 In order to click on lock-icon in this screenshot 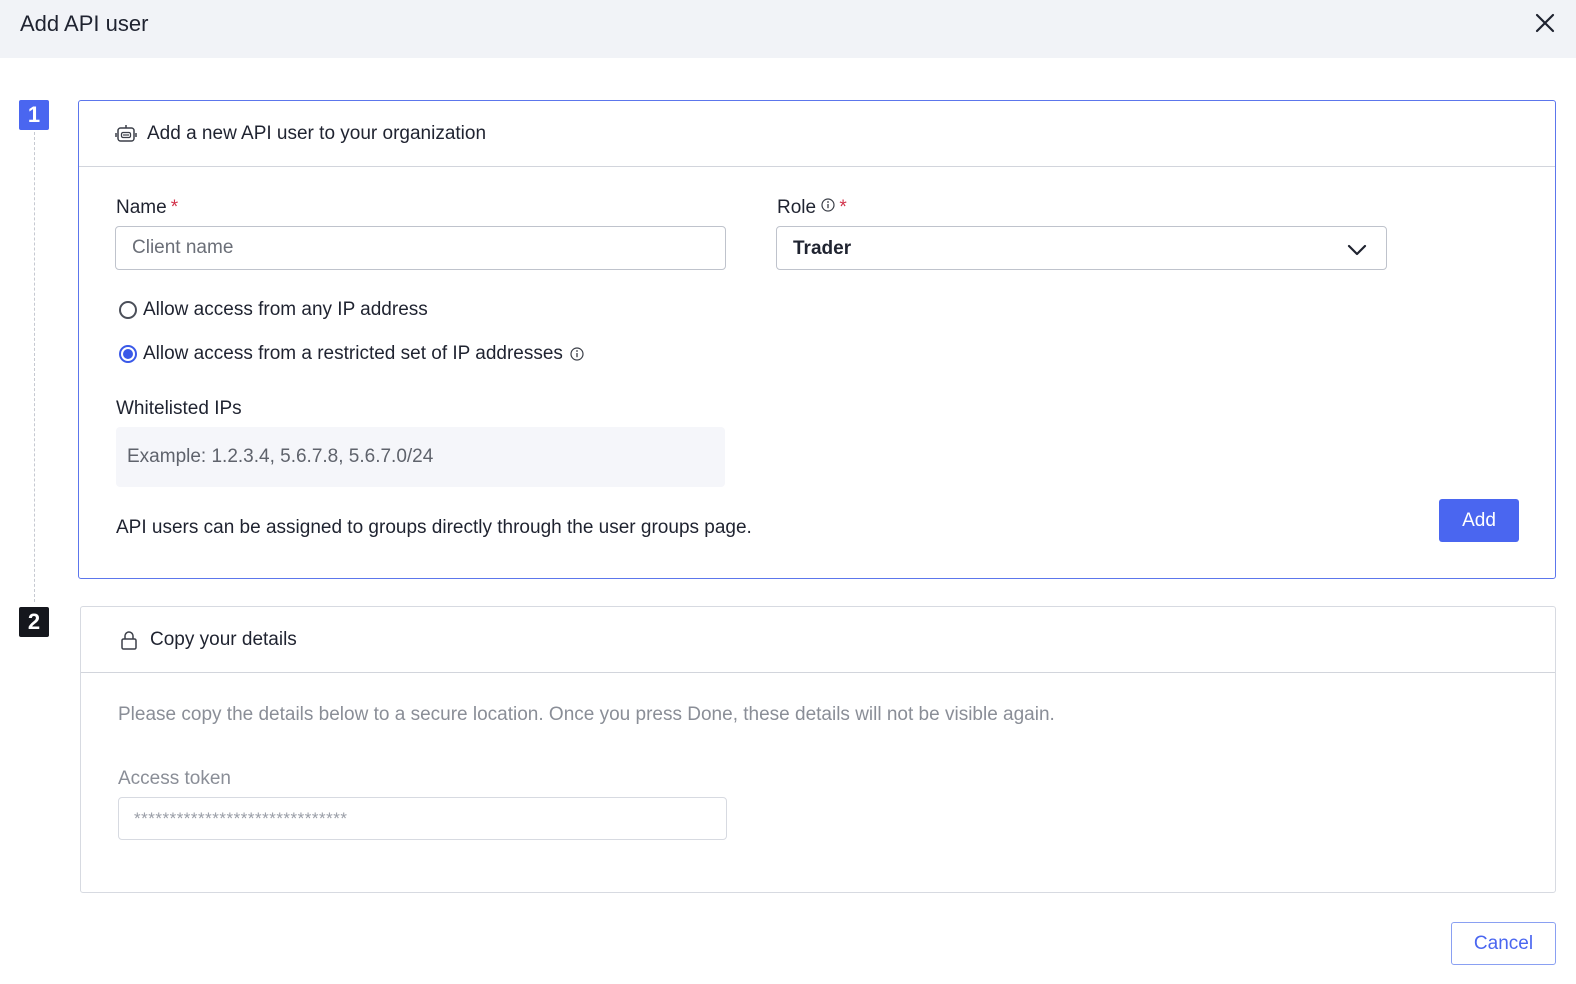, I will do `click(129, 640)`.